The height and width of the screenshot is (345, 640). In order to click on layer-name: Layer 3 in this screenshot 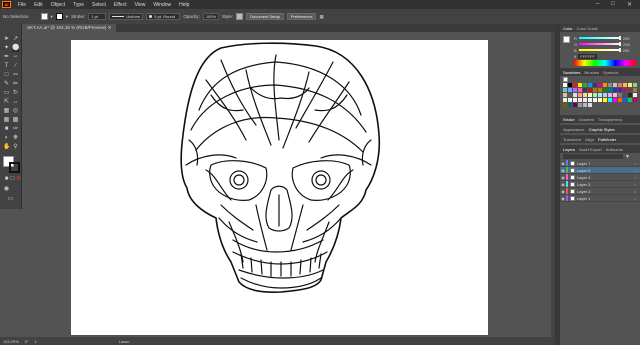, I will do `click(605, 184)`.